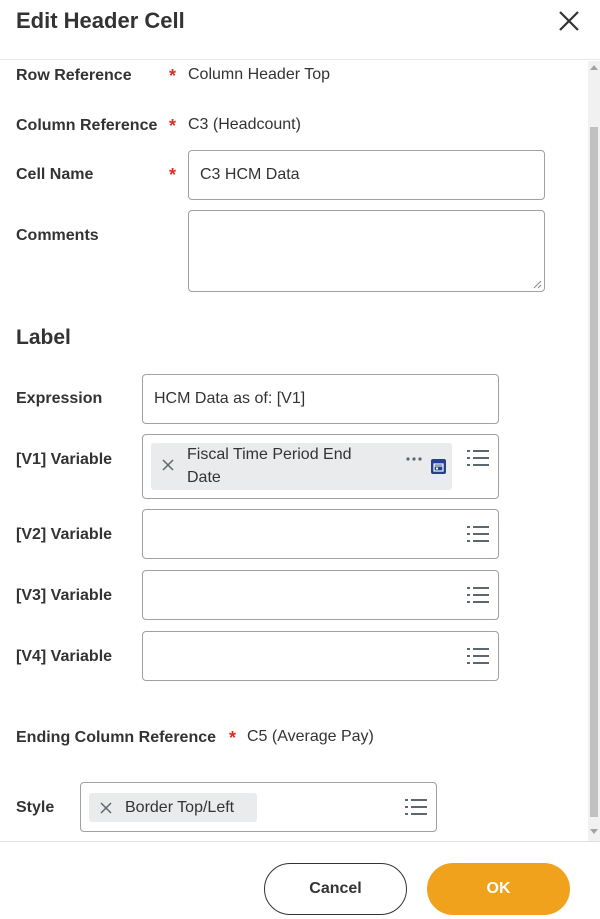  I want to click on calendar-icon, so click(438, 469).